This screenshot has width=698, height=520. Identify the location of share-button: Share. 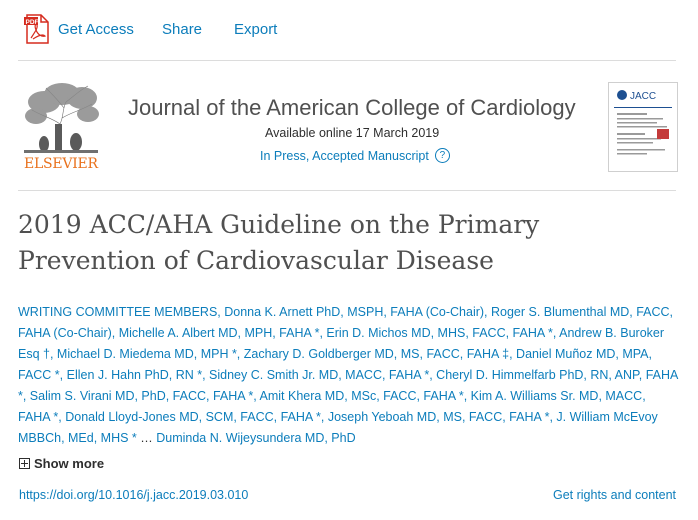
(182, 29).